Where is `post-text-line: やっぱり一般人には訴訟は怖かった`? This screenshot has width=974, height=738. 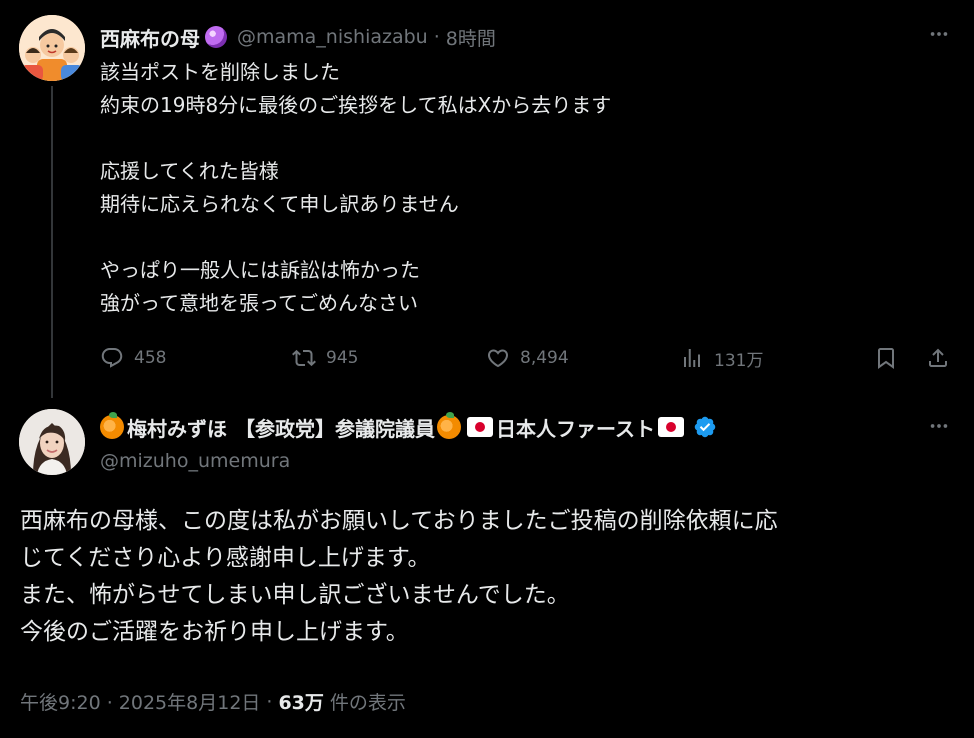
post-text-line: やっぱり一般人には訴訟は怖かった is located at coordinates (260, 270).